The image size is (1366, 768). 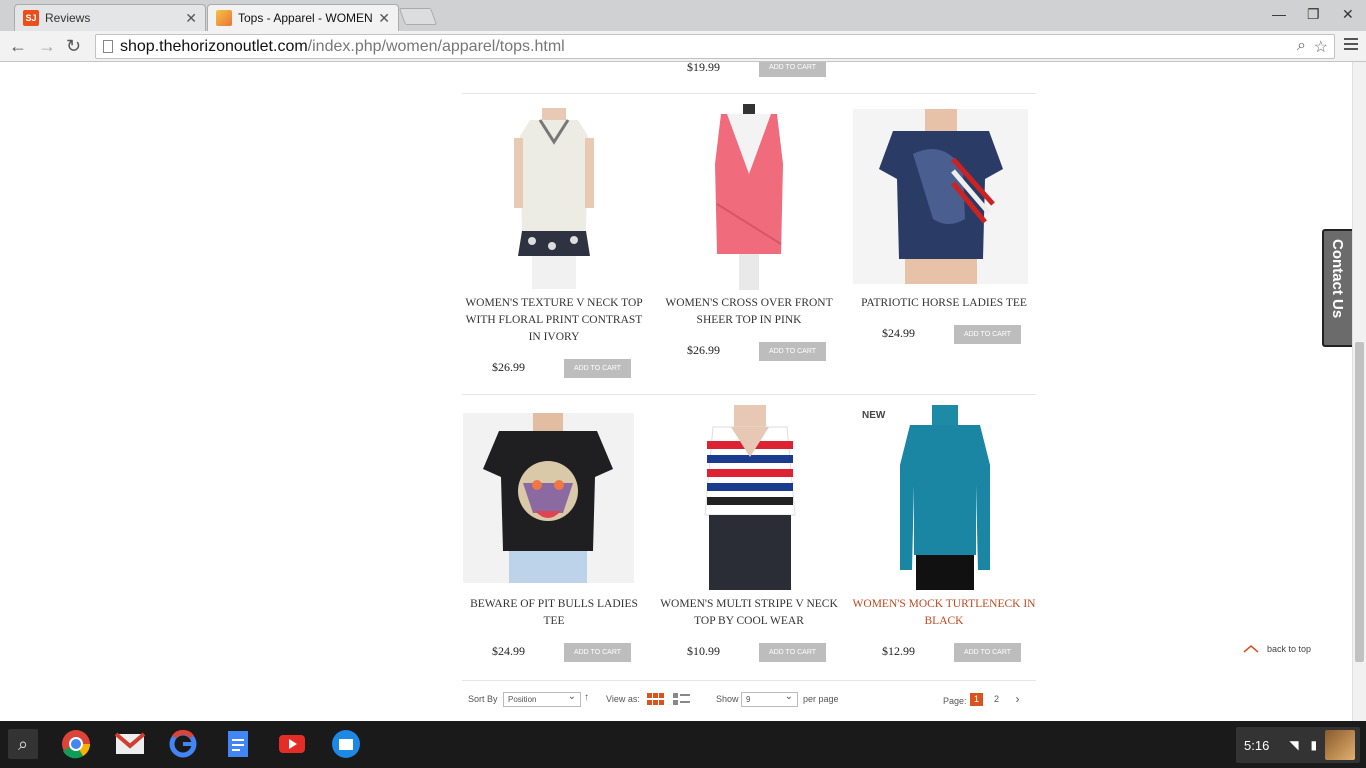 What do you see at coordinates (996, 699) in the screenshot?
I see `page-link-2: 2` at bounding box center [996, 699].